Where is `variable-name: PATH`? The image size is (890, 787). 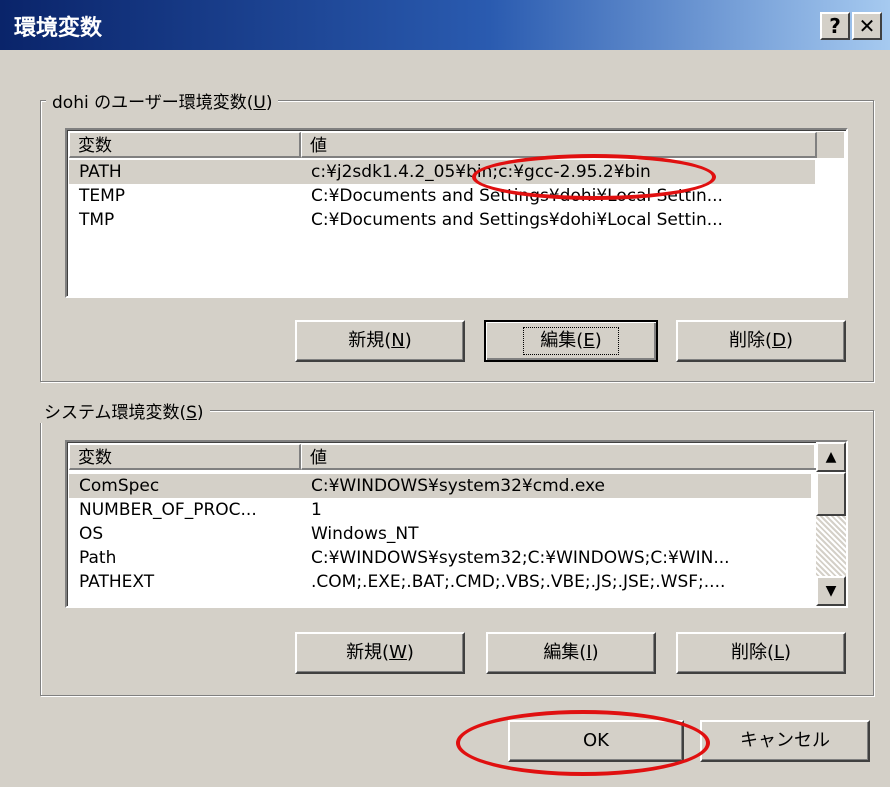 variable-name: PATH is located at coordinates (100, 172).